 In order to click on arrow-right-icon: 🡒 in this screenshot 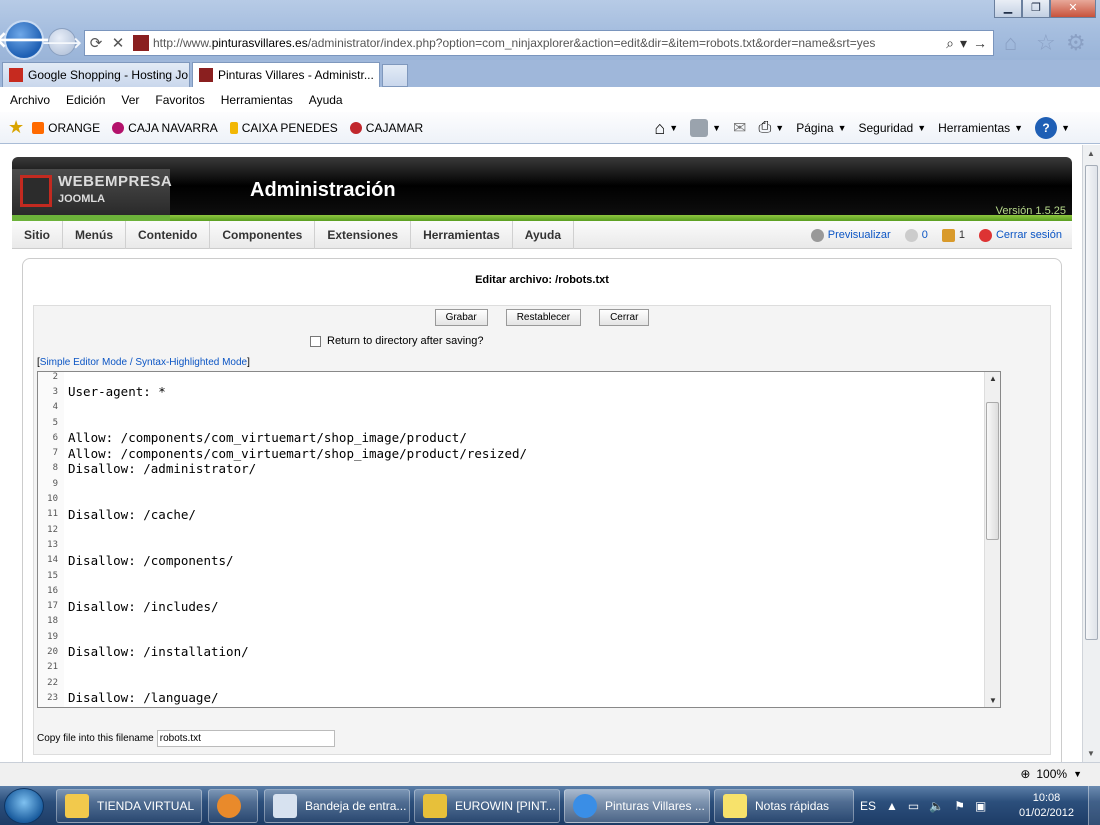, I will do `click(62, 43)`.